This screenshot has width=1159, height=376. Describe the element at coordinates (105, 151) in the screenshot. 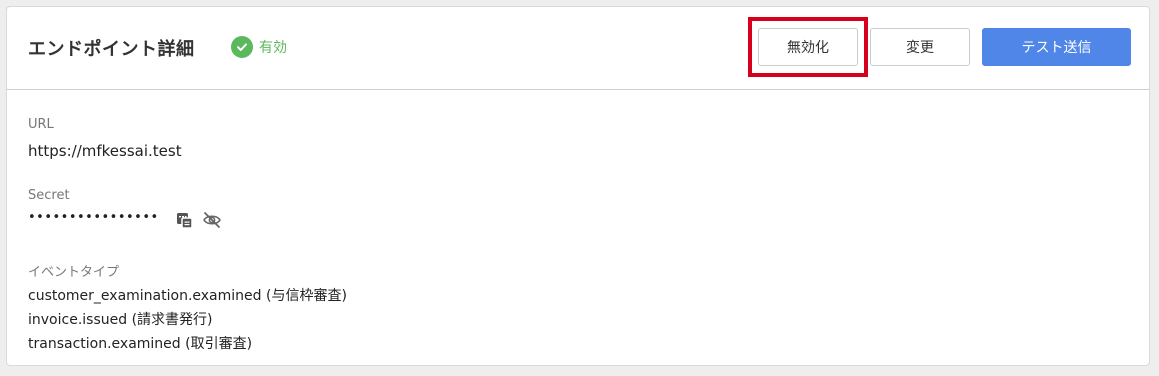

I see `url-value: https://mfkessai.test` at that location.